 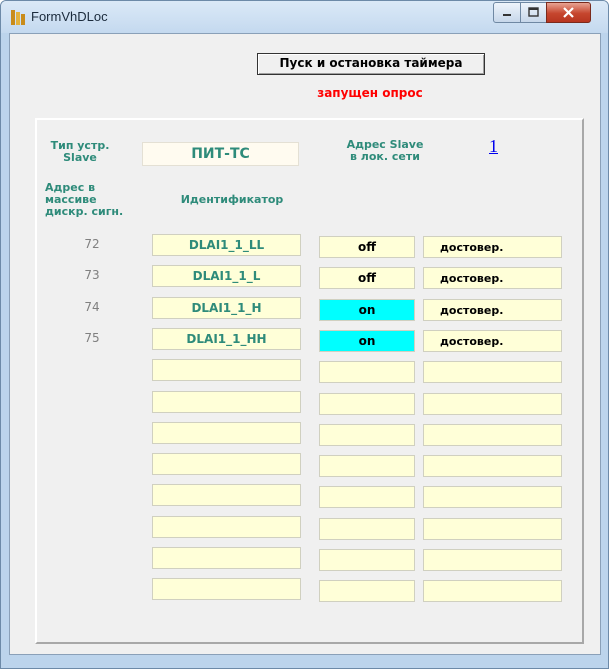 I want to click on slave-address-label: Адрес Slave в лок. сети, so click(x=385, y=150).